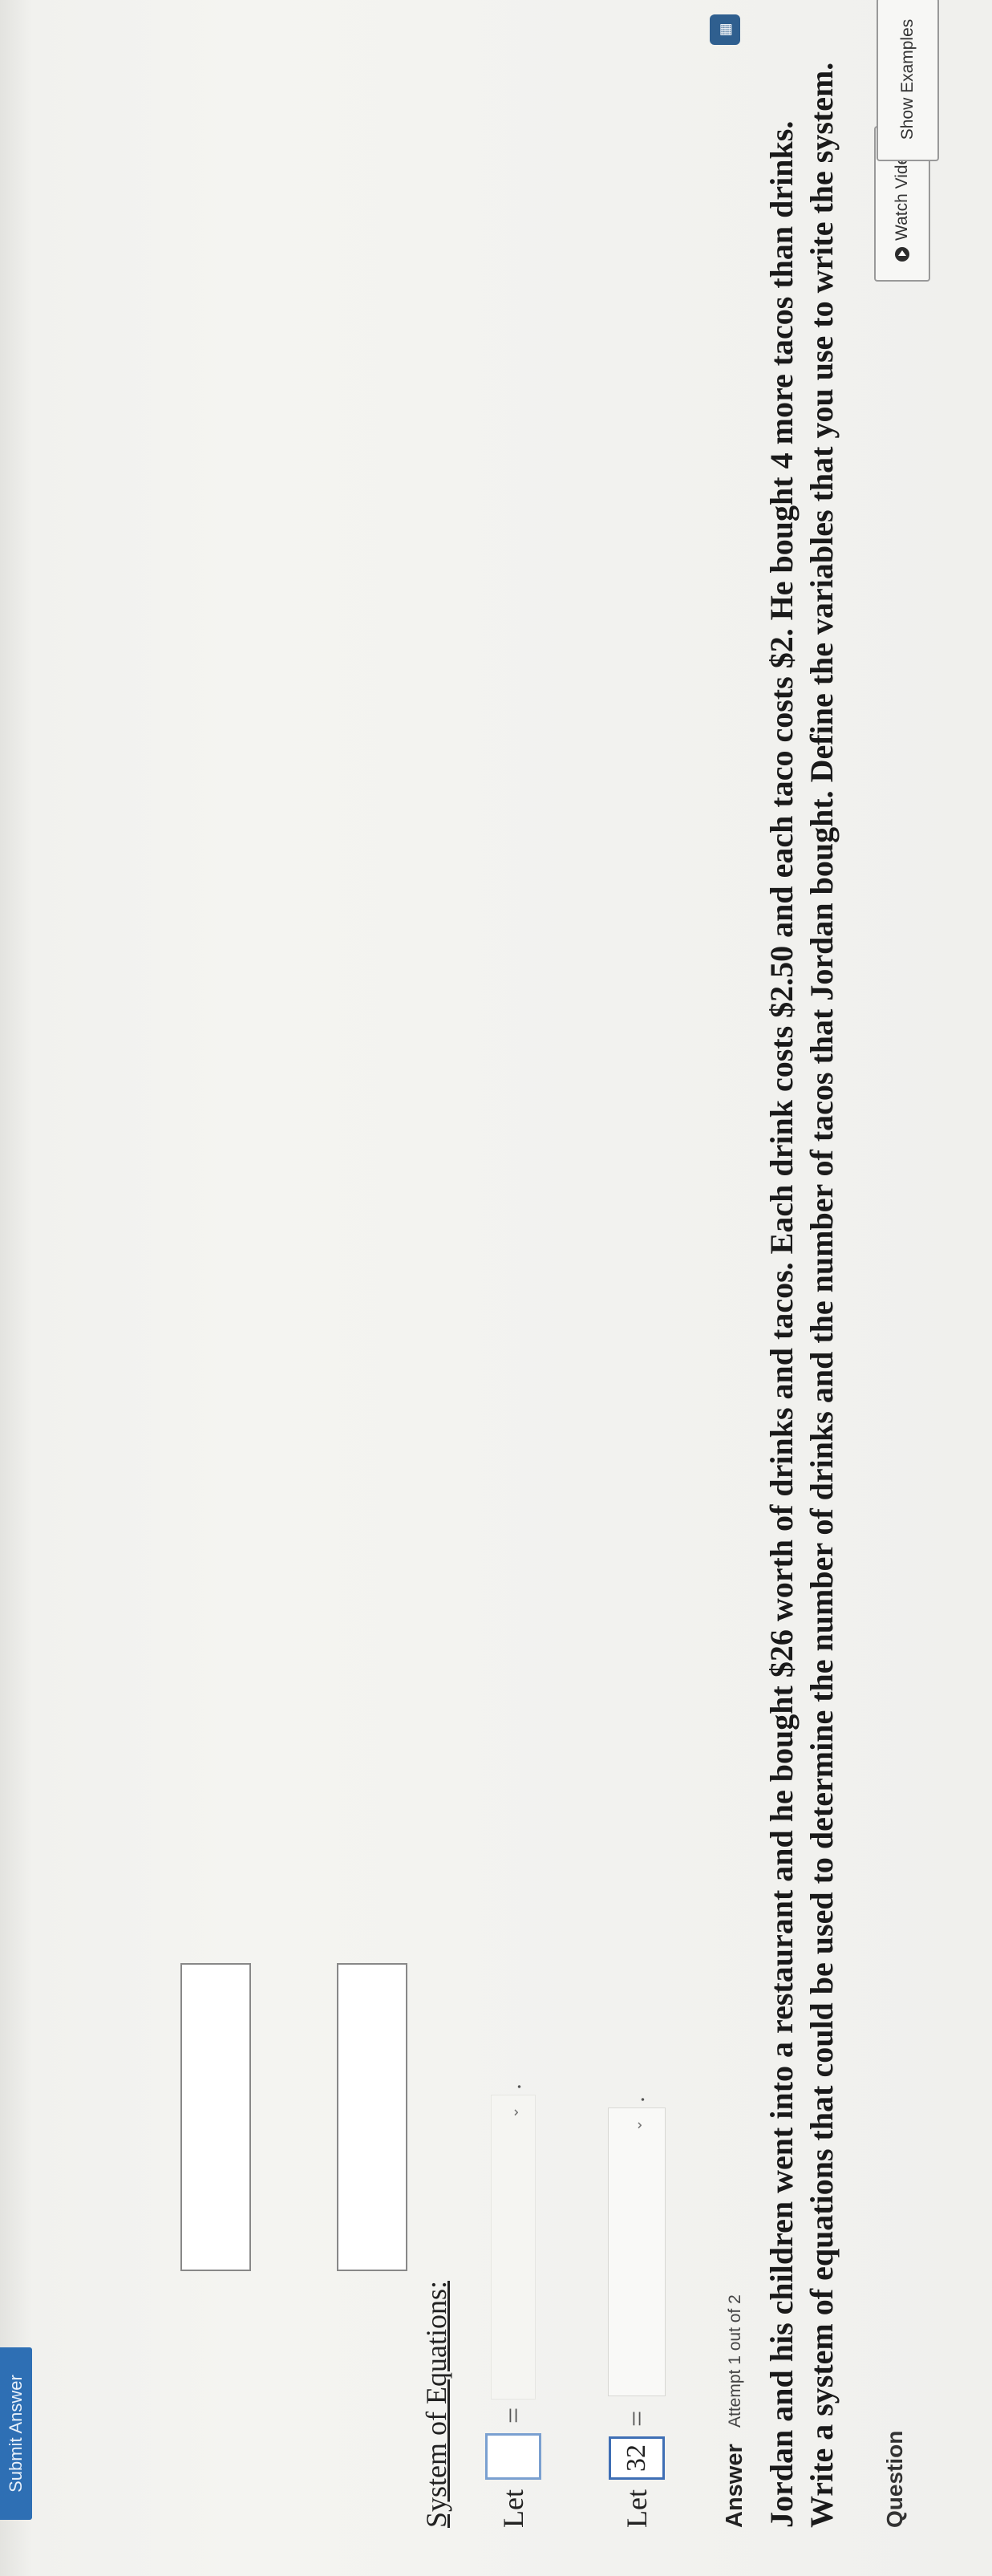 The height and width of the screenshot is (2576, 992). What do you see at coordinates (16, 2433) in the screenshot?
I see `submit-answer-button: Submit Answer` at bounding box center [16, 2433].